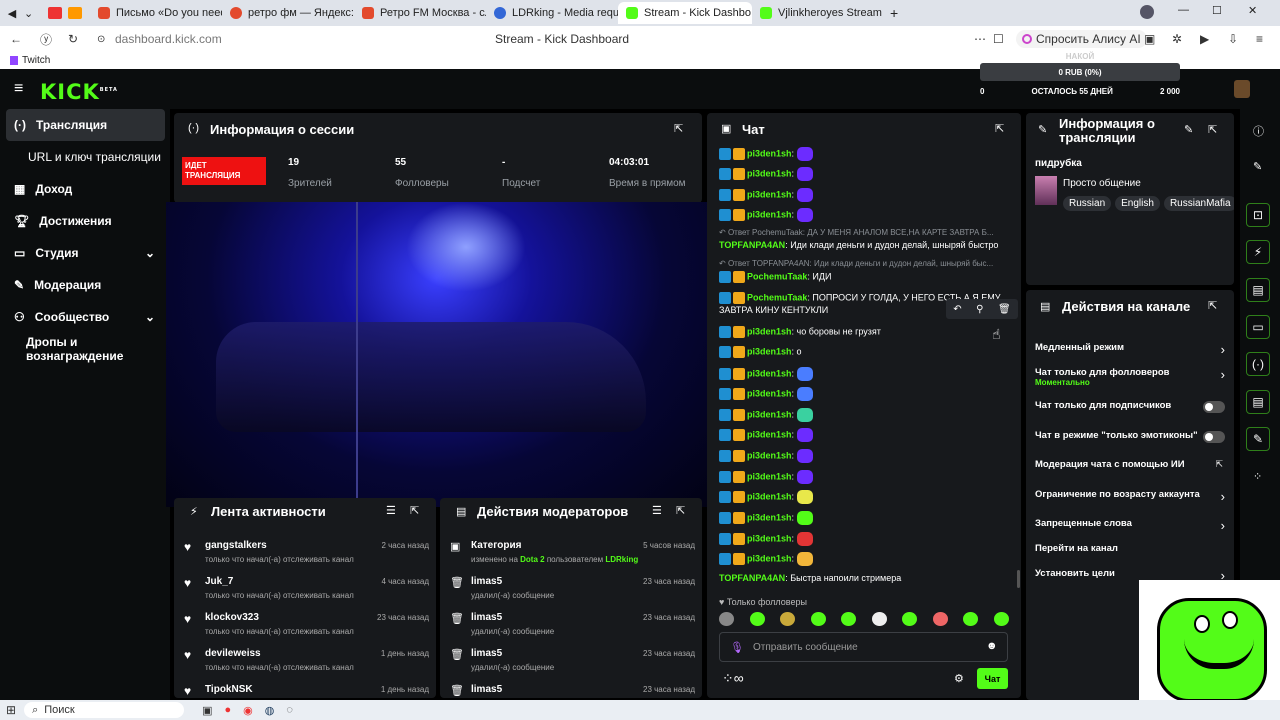  I want to click on chat-scrollbar, so click(1018, 579).